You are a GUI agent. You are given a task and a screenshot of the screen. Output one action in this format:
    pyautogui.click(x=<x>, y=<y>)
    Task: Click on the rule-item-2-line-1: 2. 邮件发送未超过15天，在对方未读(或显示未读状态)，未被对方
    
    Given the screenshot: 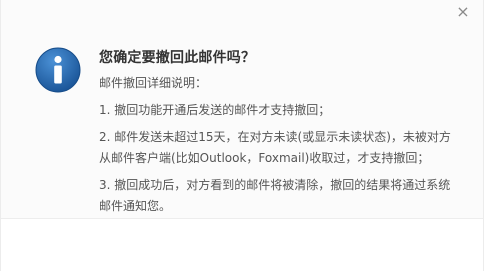 What is the action you would take?
    pyautogui.click(x=275, y=137)
    